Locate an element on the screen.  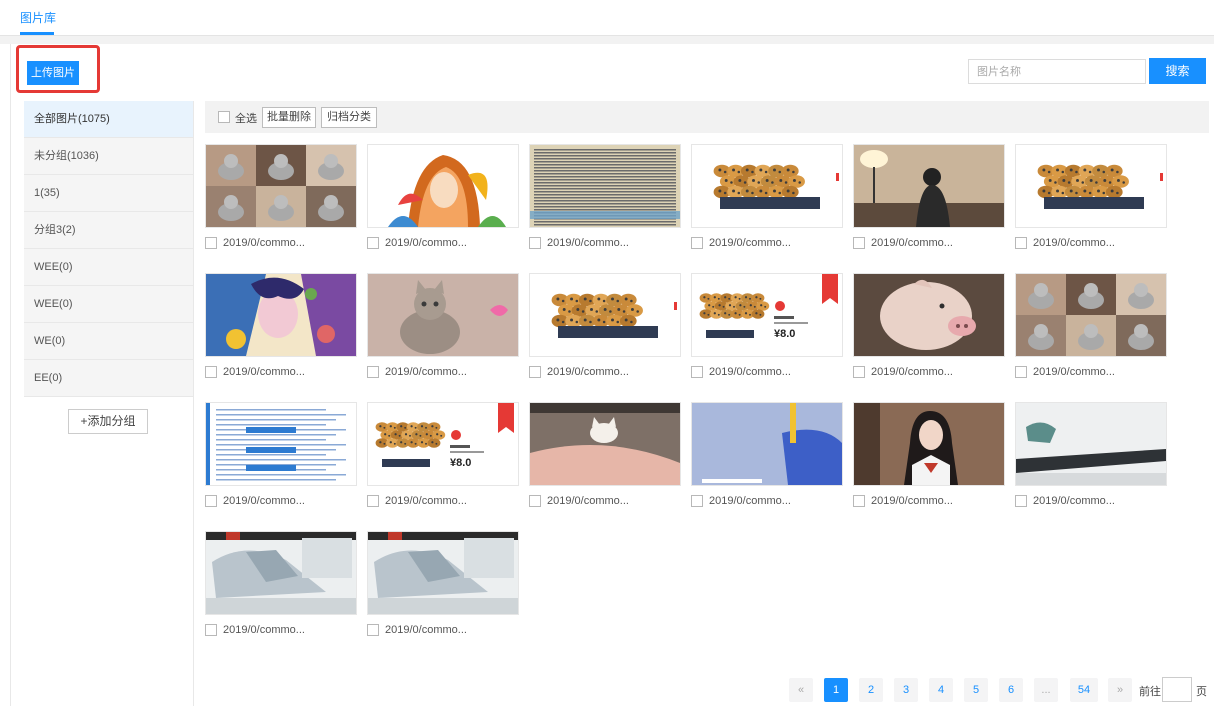
sidebar-item-all: 全部图片(1075) is located at coordinates (108, 119).